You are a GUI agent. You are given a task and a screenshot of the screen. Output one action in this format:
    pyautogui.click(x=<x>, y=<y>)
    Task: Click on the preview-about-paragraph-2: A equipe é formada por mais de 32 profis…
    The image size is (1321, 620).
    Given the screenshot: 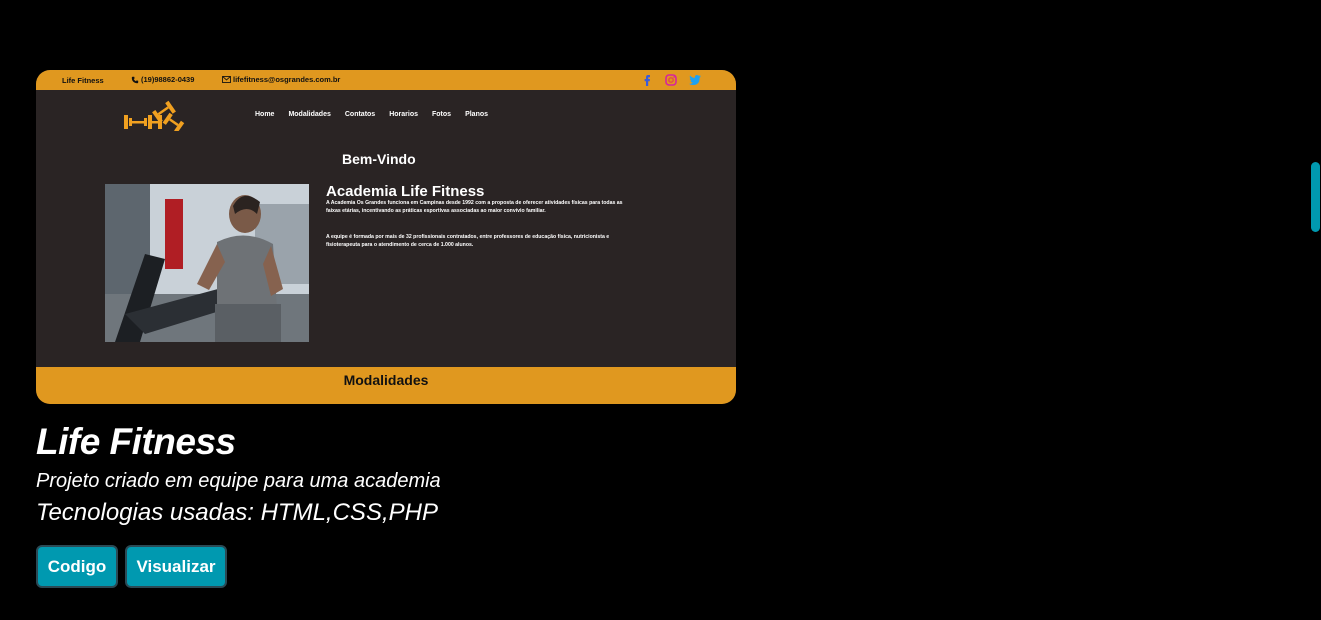 What is the action you would take?
    pyautogui.click(x=468, y=241)
    